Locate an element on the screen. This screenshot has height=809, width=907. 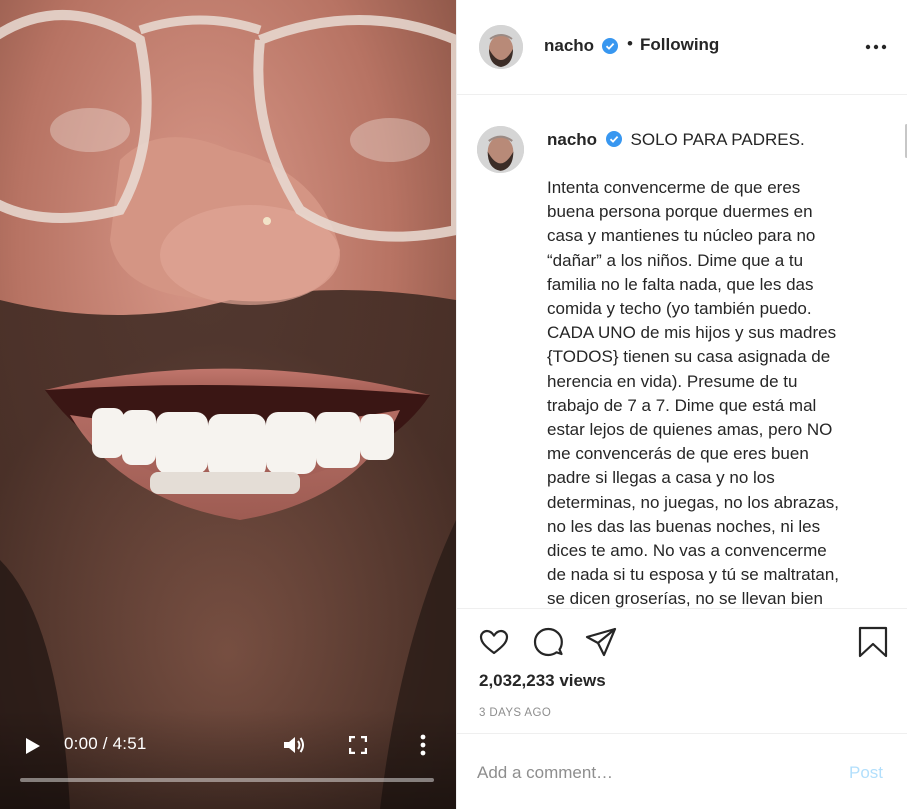
caption-title: SOLO PARA PADRES. is located at coordinates (717, 139).